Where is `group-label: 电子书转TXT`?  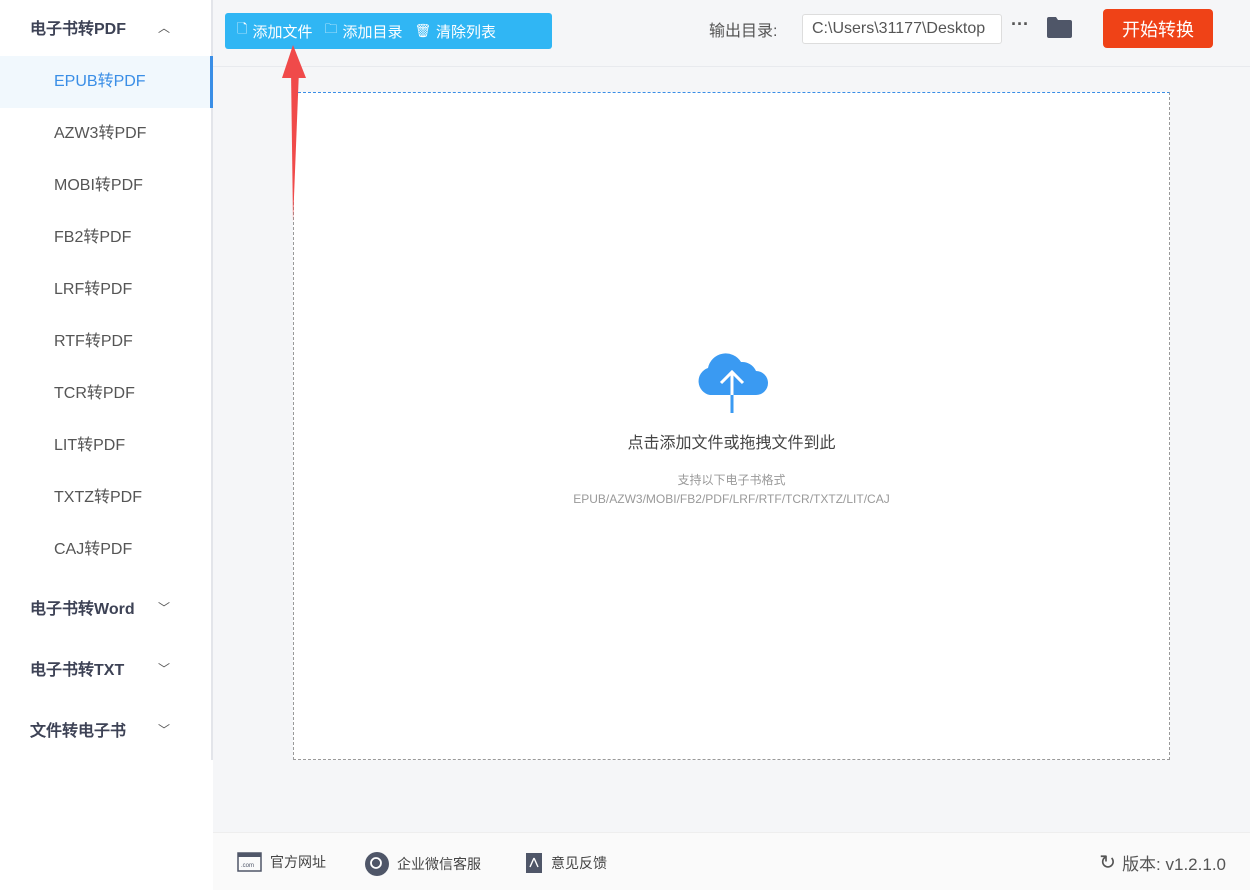 group-label: 电子书转TXT is located at coordinates (77, 670).